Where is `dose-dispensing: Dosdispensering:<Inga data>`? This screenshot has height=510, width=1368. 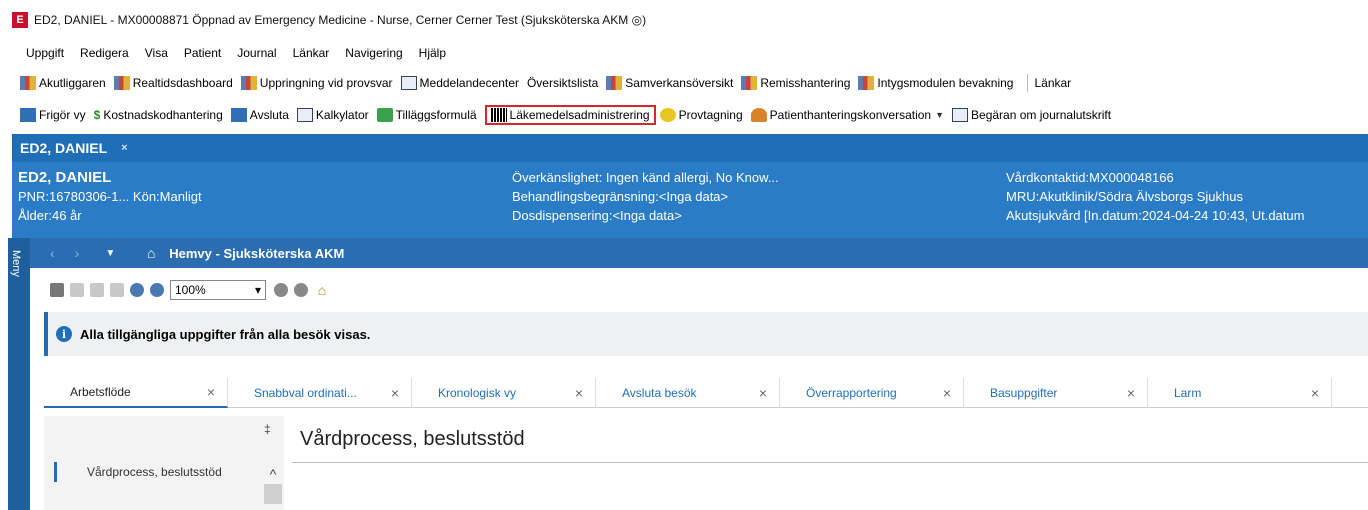 dose-dispensing: Dosdispensering:<Inga data> is located at coordinates (597, 215).